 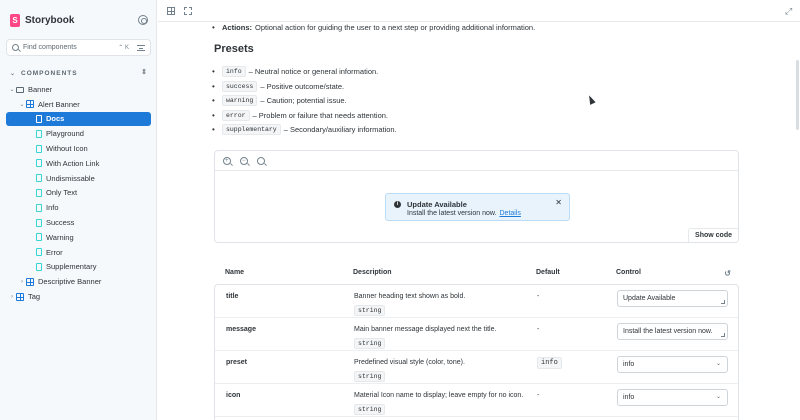 I want to click on tree-item-label: Banner, so click(x=40, y=89).